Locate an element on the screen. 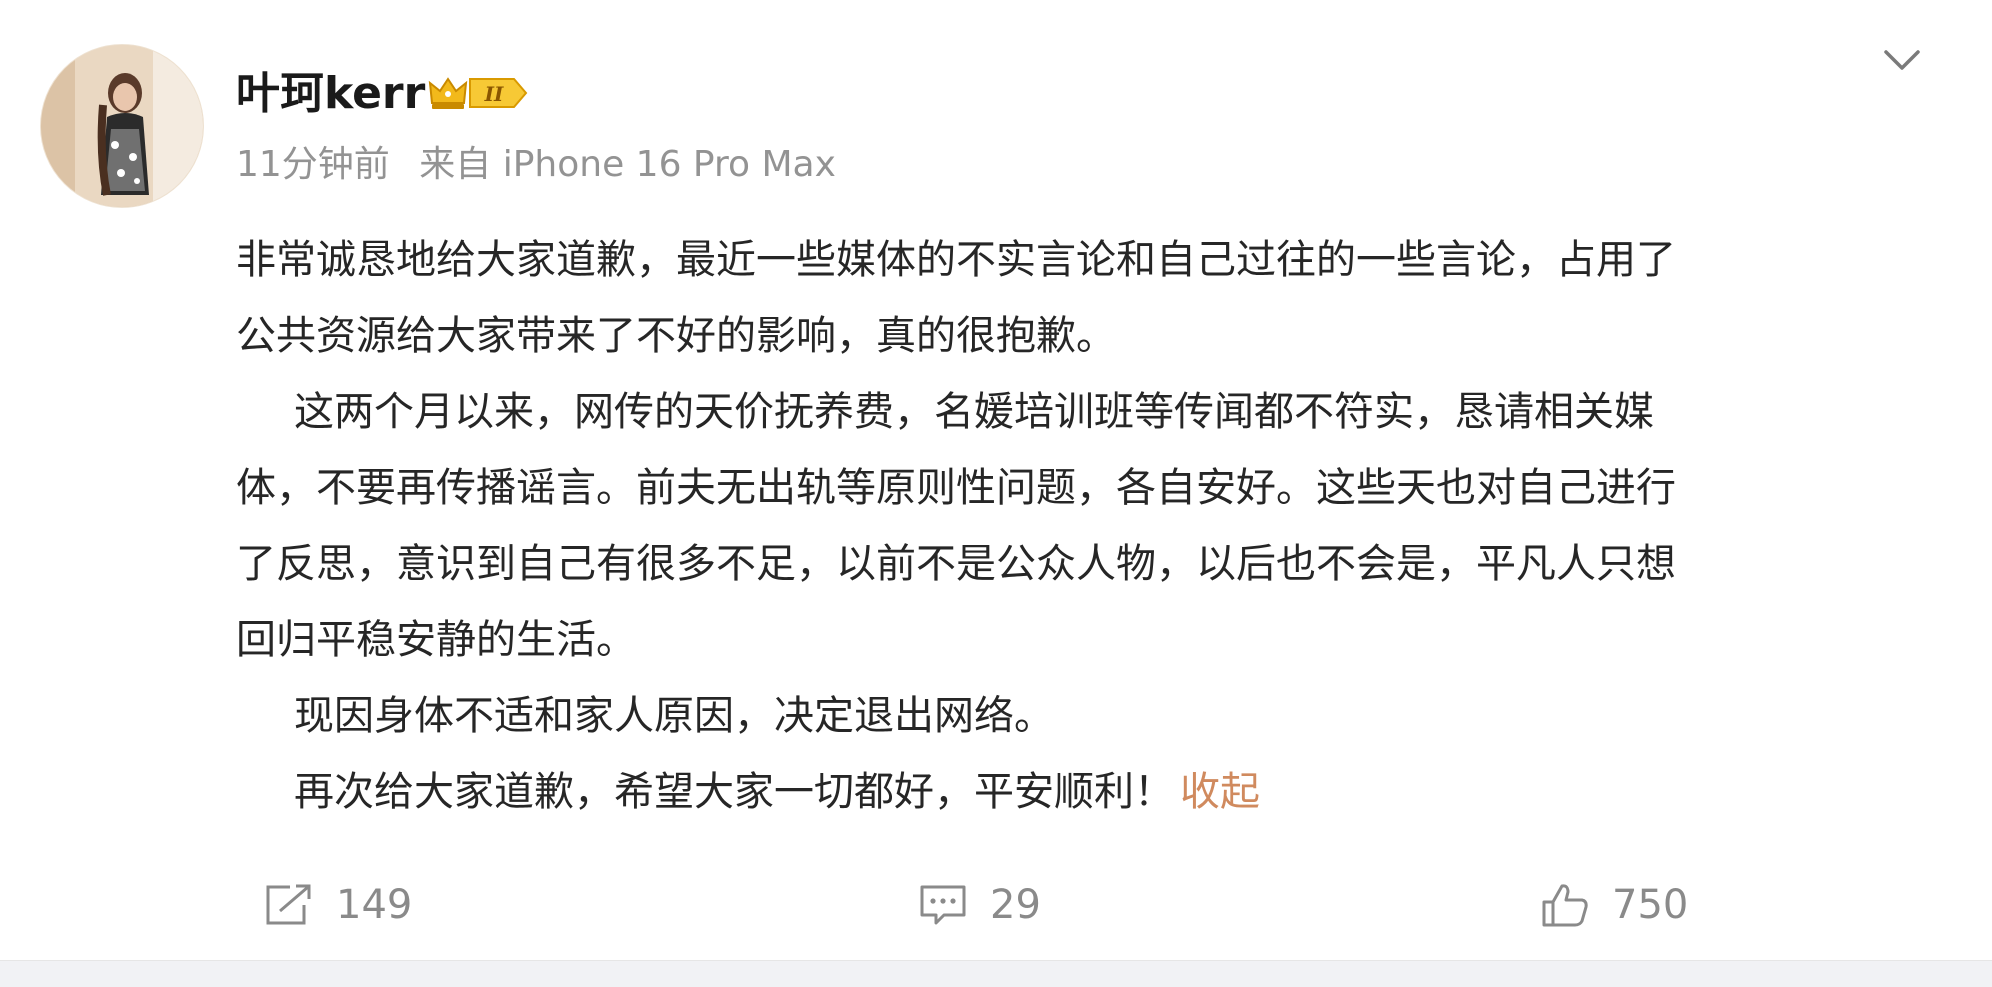  like-count: 750 is located at coordinates (1650, 905).